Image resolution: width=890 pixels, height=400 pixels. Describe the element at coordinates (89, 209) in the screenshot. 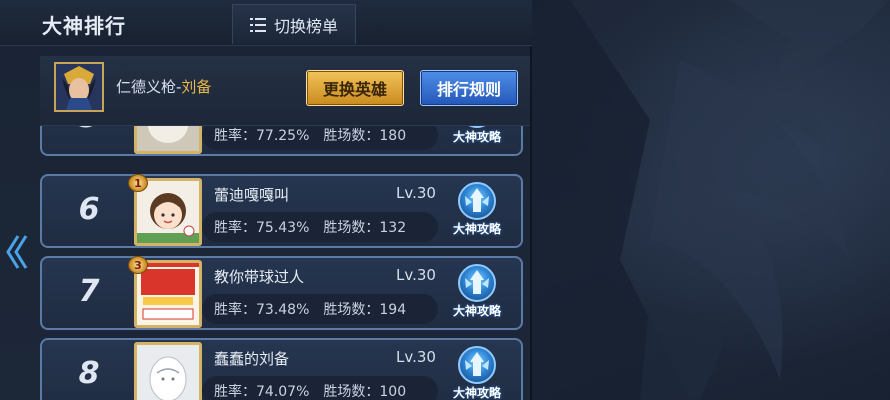

I see `rank-number: 6` at that location.